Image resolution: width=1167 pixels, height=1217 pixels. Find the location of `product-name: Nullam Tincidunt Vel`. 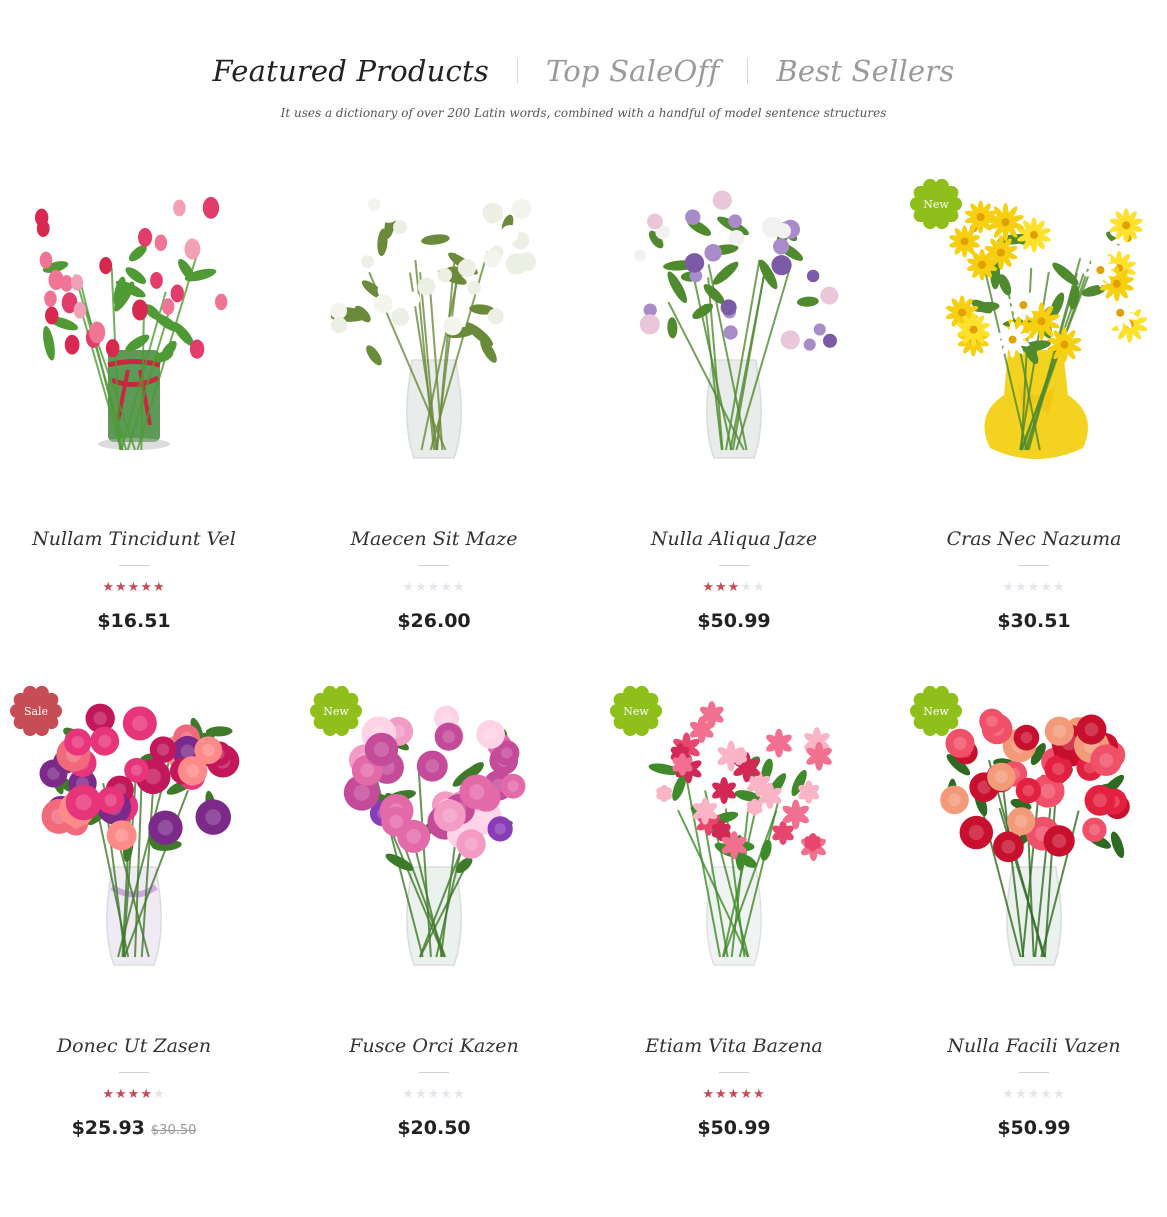

product-name: Nullam Tincidunt Vel is located at coordinates (134, 539).